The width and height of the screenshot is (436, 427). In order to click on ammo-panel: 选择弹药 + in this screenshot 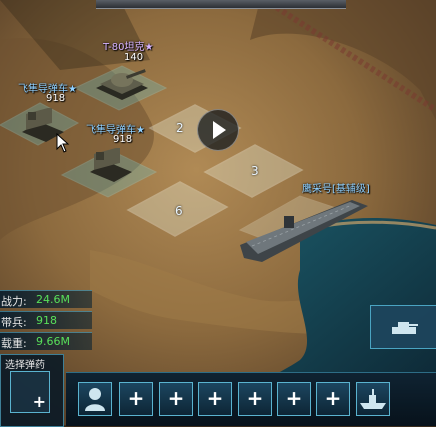, I will do `click(32, 390)`.